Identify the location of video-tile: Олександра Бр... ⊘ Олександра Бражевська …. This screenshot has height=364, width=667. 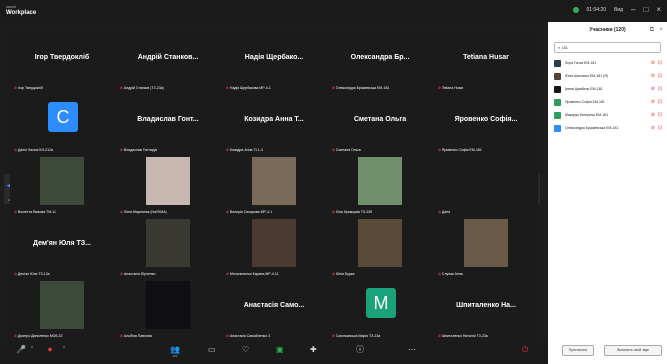
(380, 61).